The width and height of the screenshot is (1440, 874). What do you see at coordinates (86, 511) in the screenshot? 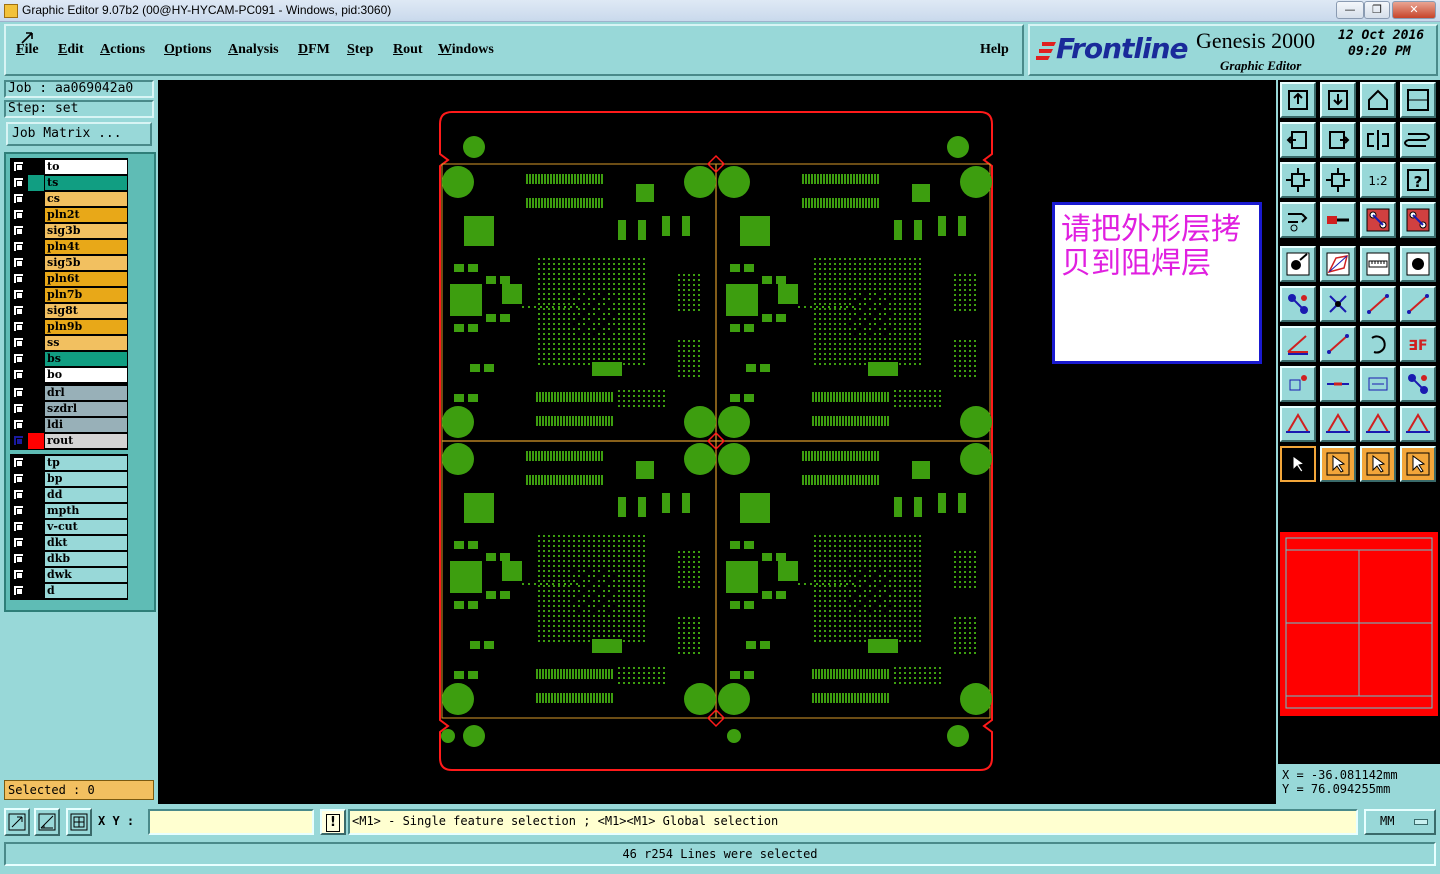
I see `layer-name: mpth` at bounding box center [86, 511].